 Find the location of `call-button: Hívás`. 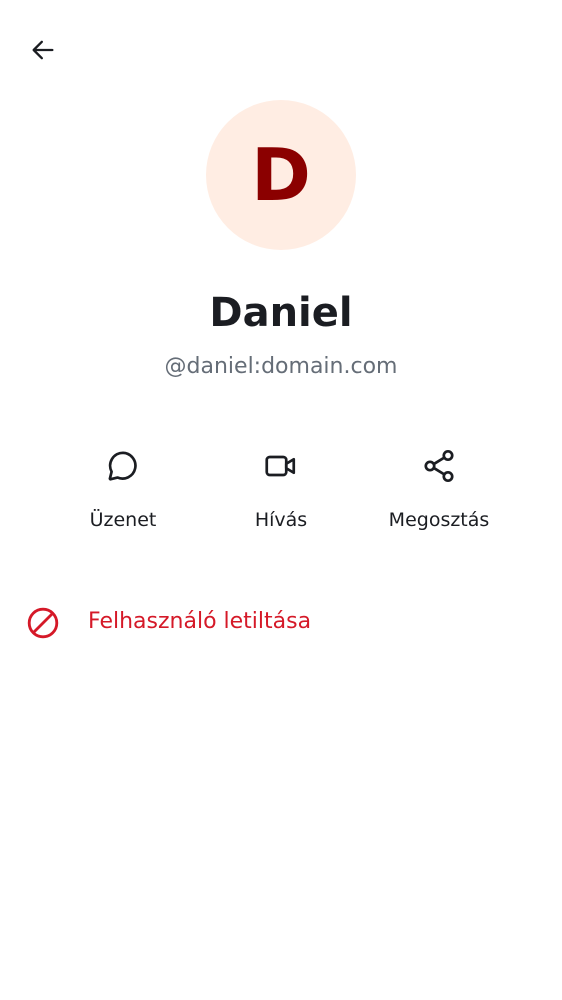

call-button: Hívás is located at coordinates (281, 490).